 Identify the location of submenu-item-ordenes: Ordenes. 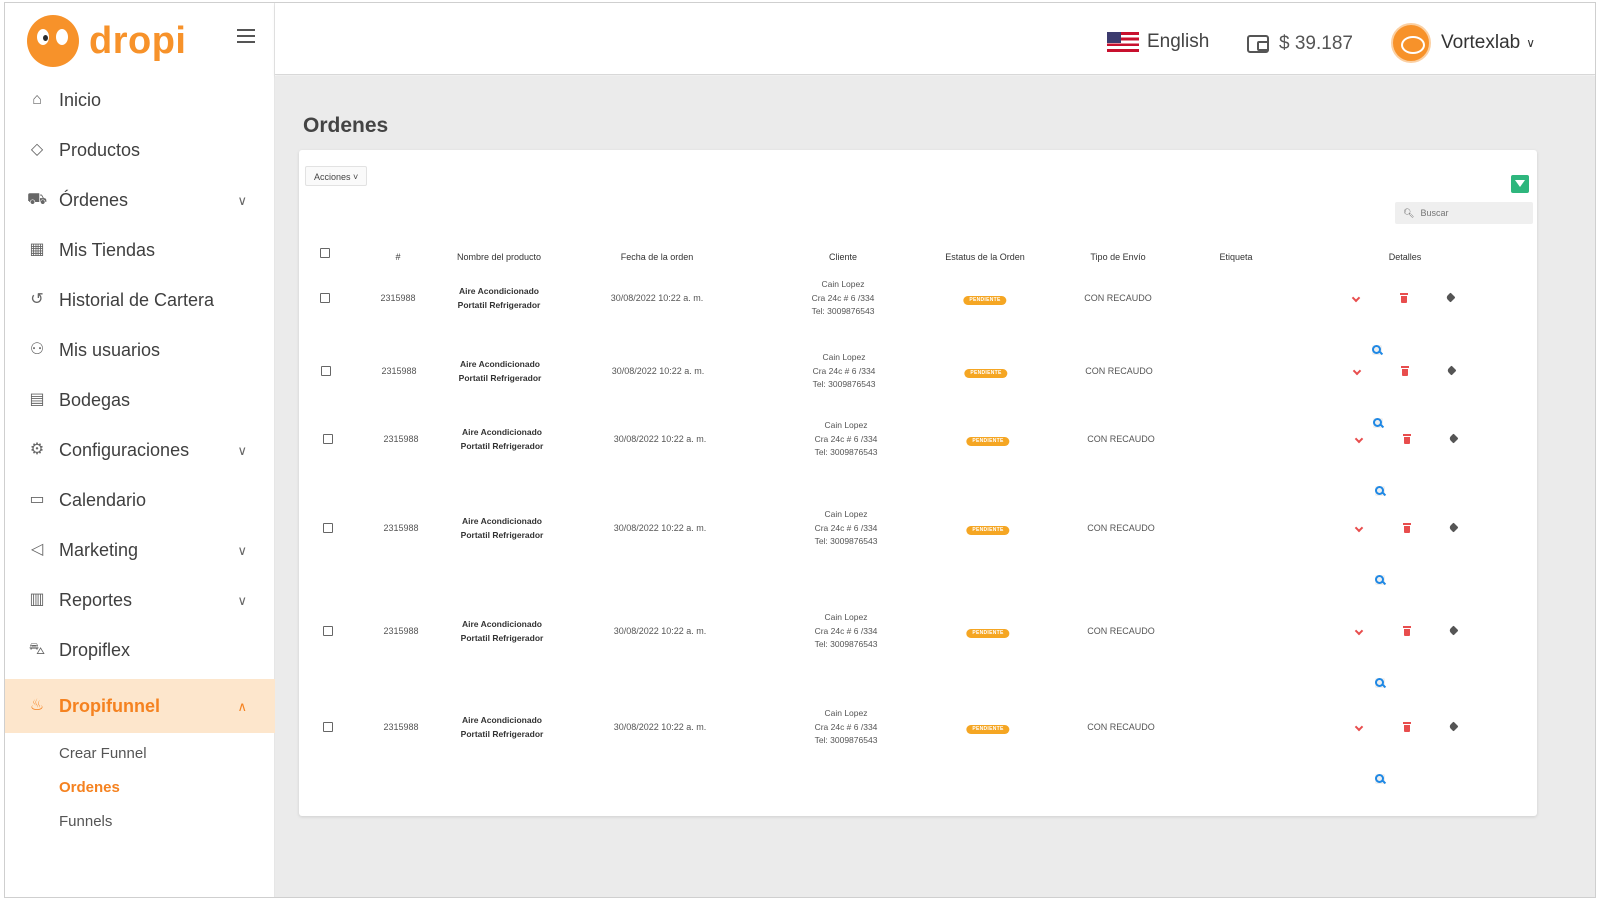
(167, 788).